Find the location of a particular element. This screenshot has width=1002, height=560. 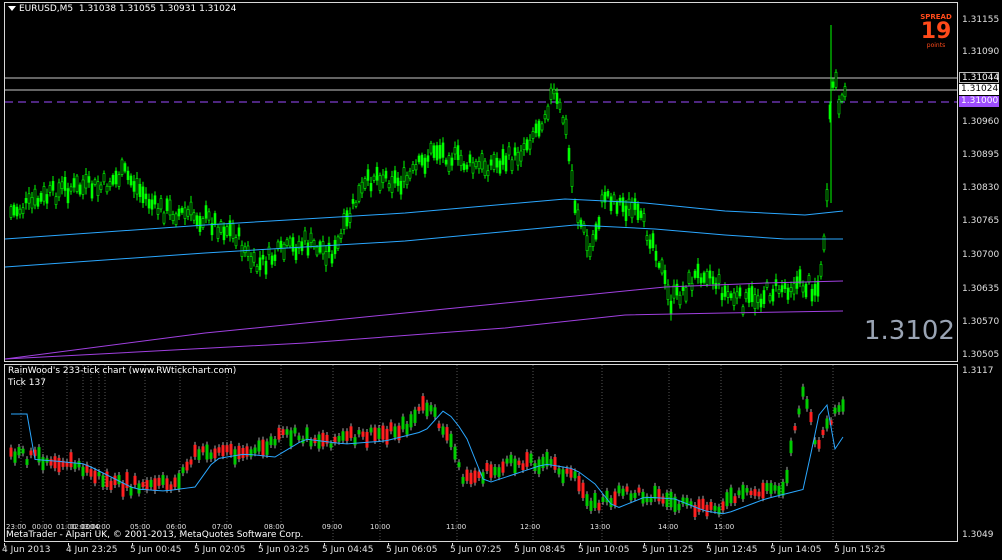

time-axis-label: 5 Jun 06:05 is located at coordinates (412, 550).